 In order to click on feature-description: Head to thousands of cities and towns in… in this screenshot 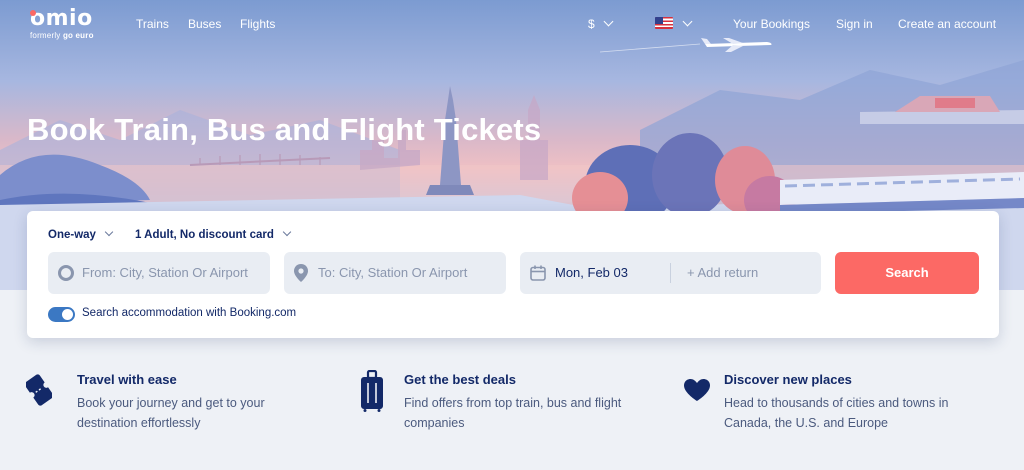, I will do `click(836, 413)`.